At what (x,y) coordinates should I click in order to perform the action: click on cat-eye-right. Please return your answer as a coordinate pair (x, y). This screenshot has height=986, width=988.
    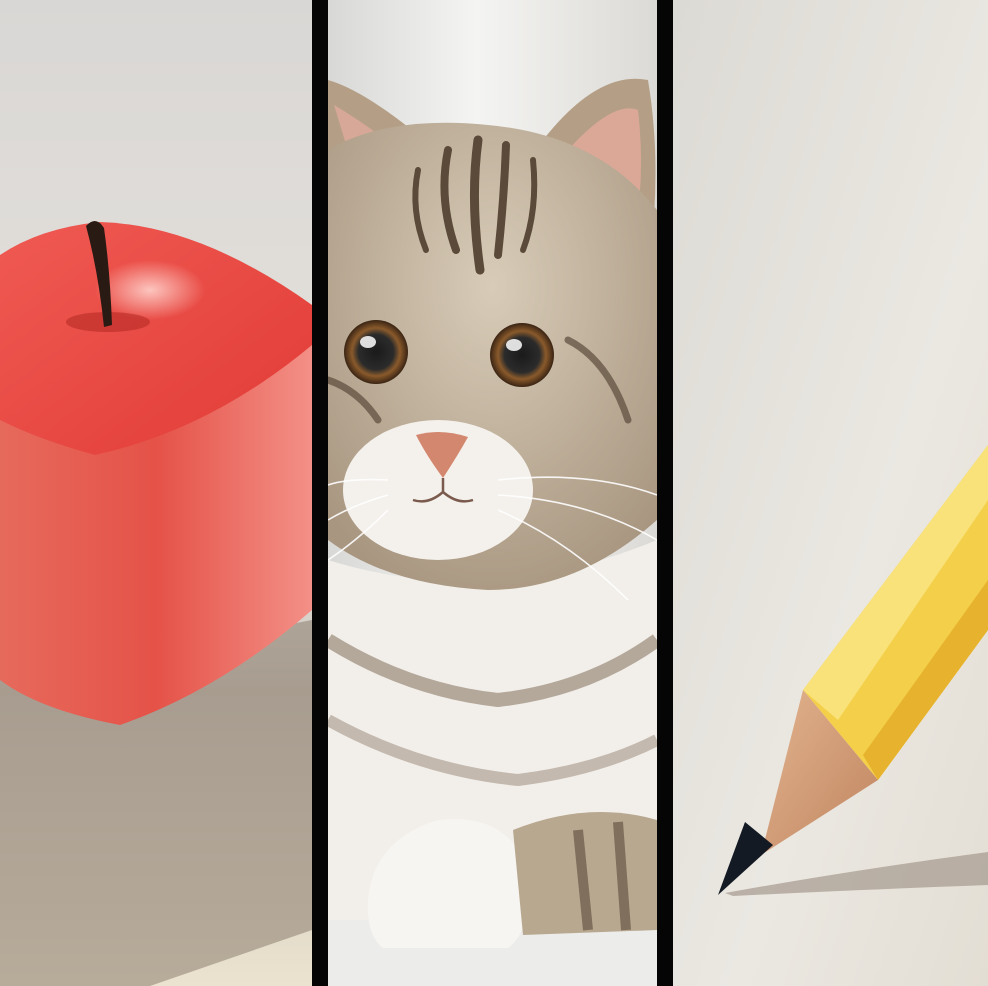
    Looking at the image, I should click on (522, 355).